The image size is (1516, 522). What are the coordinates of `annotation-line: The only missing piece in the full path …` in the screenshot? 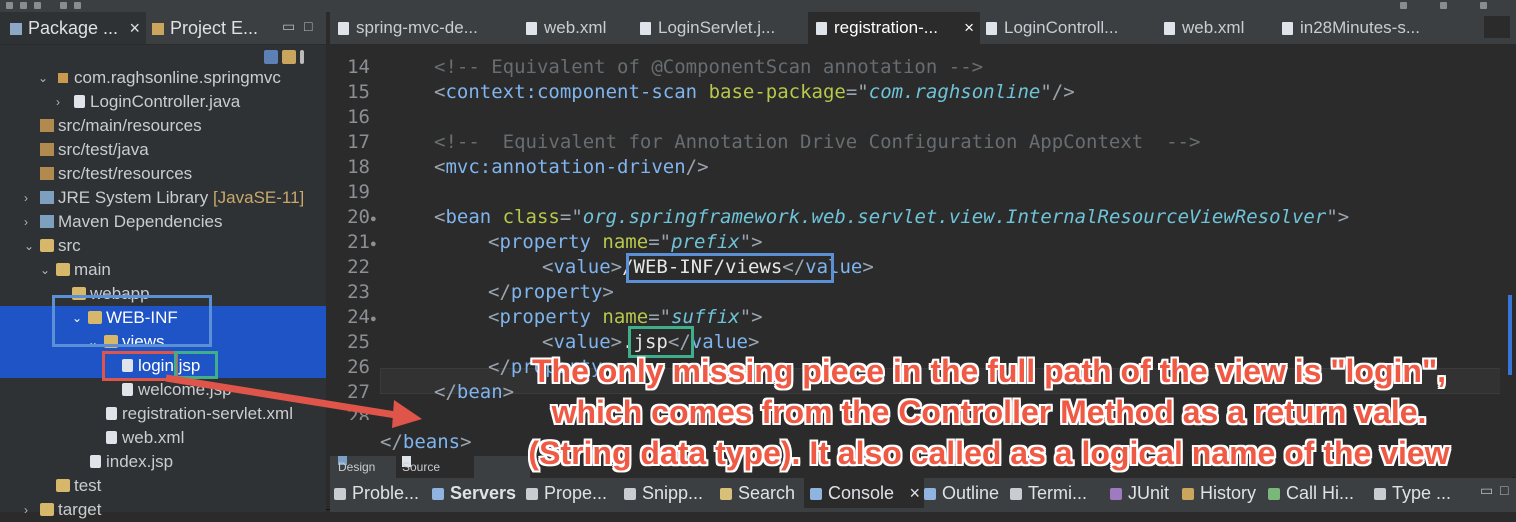 It's located at (989, 371).